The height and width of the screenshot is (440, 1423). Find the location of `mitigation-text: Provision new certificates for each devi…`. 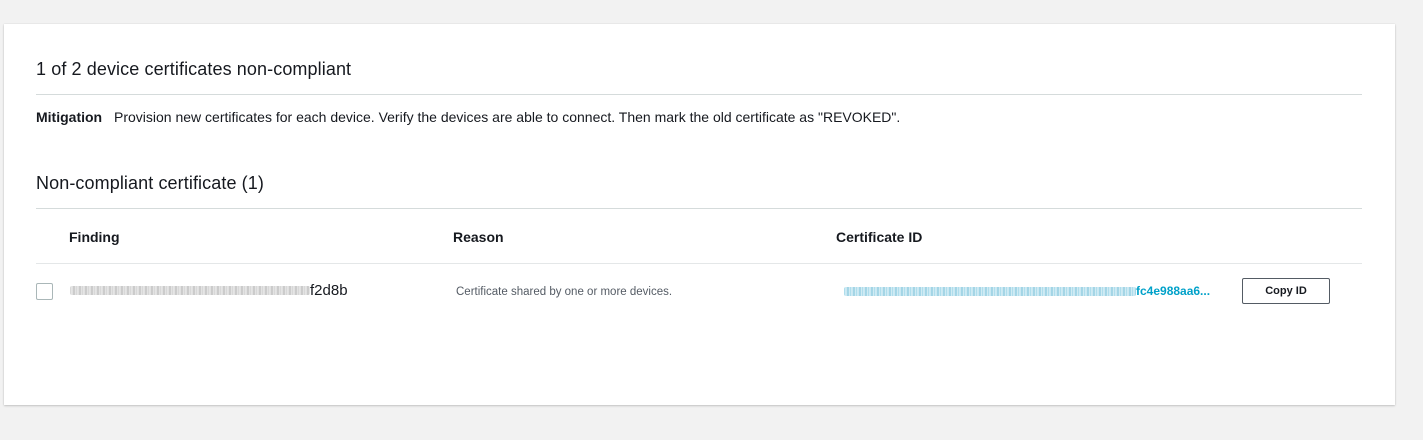

mitigation-text: Provision new certificates for each devi… is located at coordinates (507, 117).